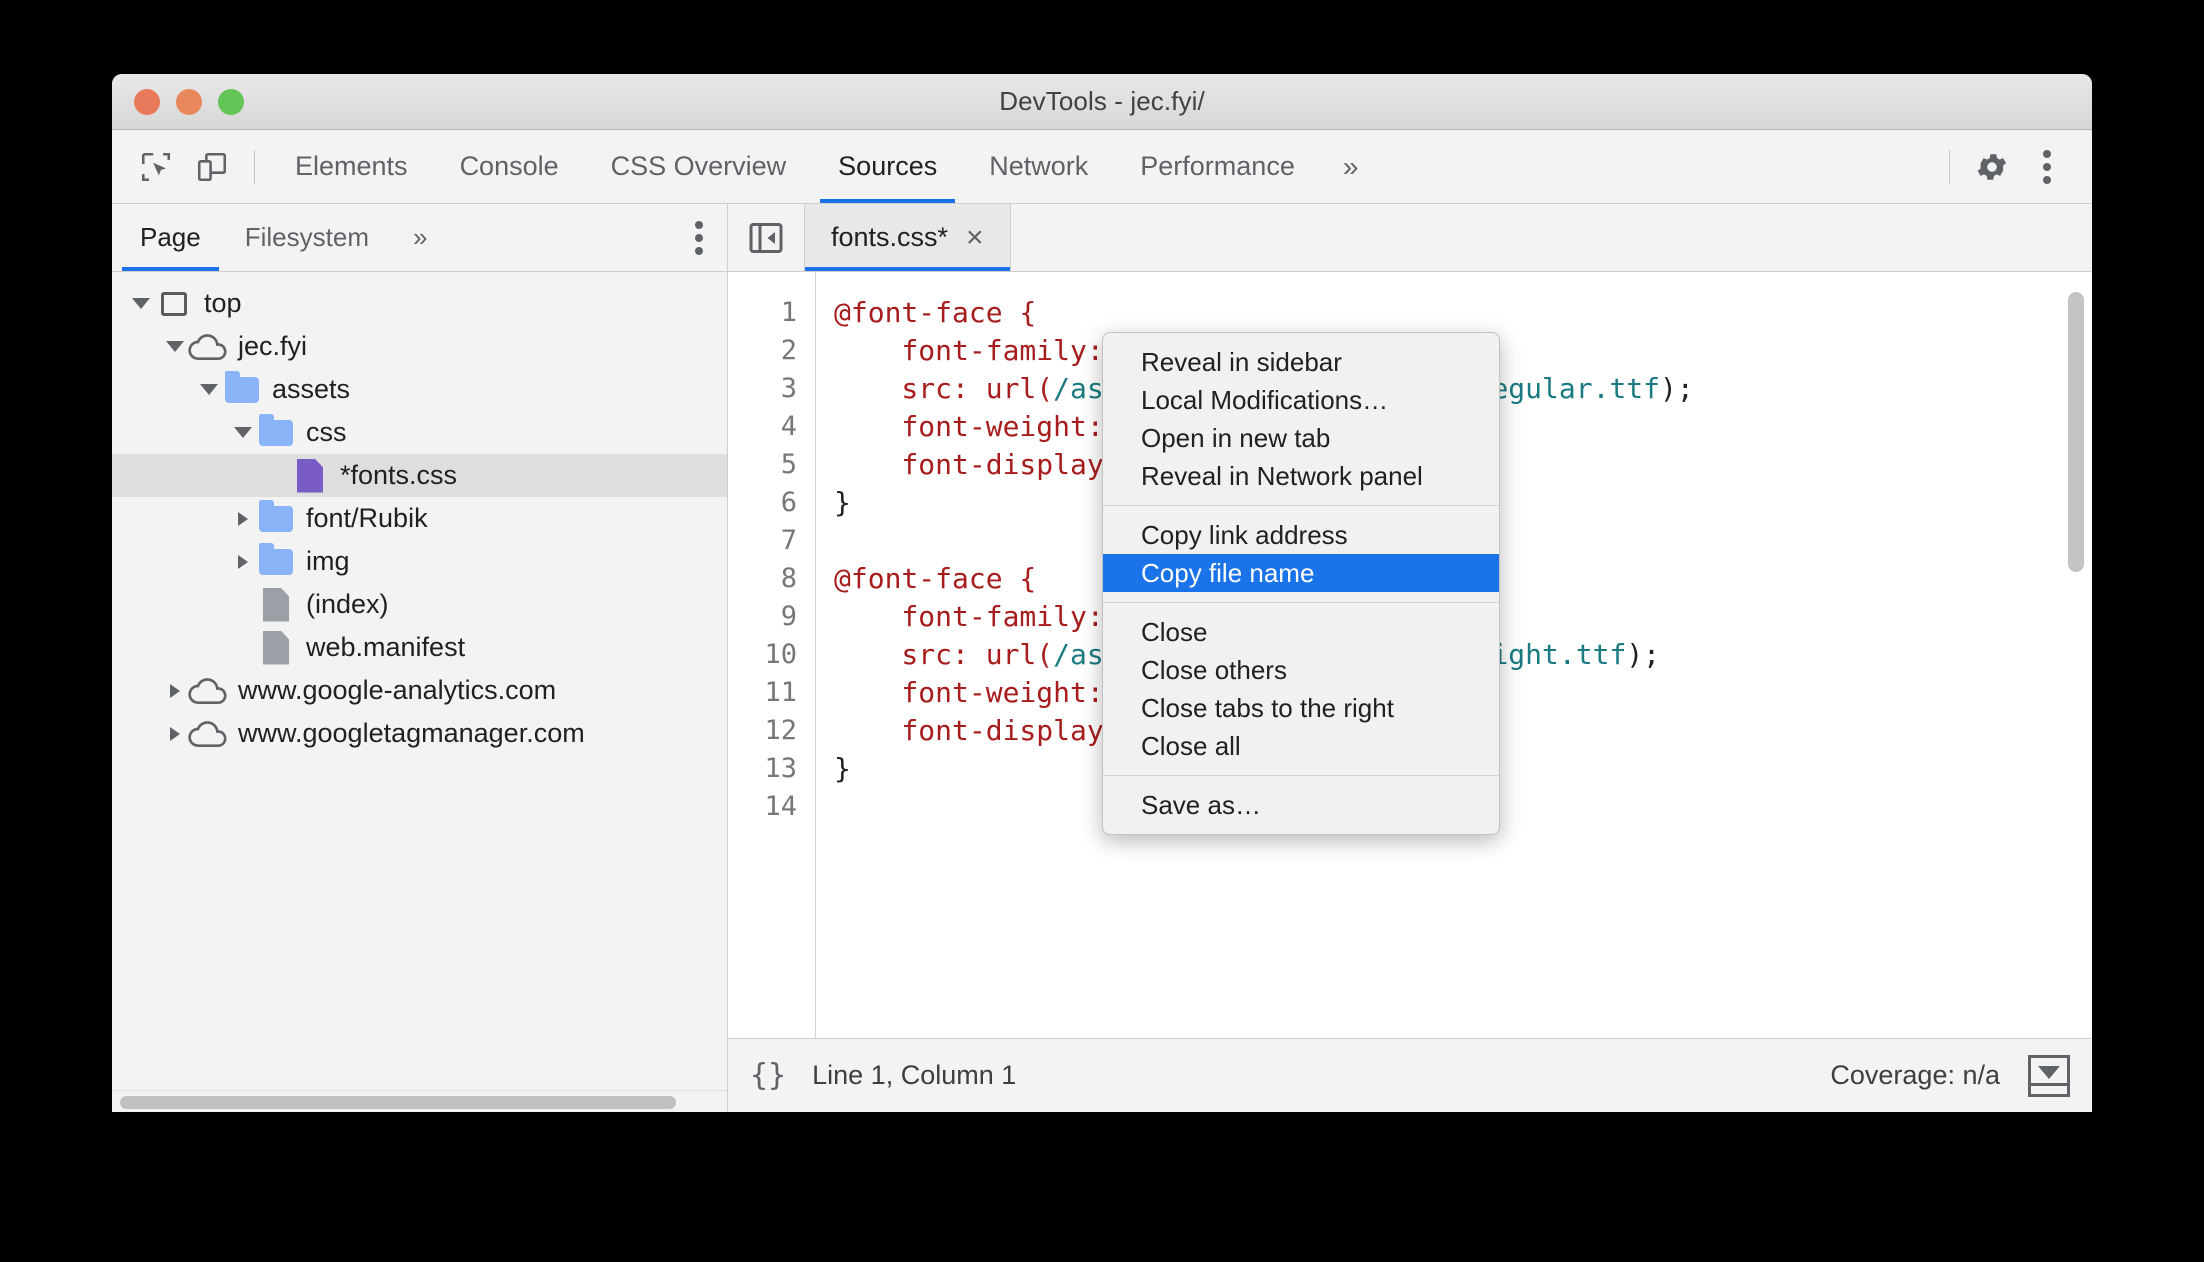  I want to click on device-toolbar-icon, so click(212, 167).